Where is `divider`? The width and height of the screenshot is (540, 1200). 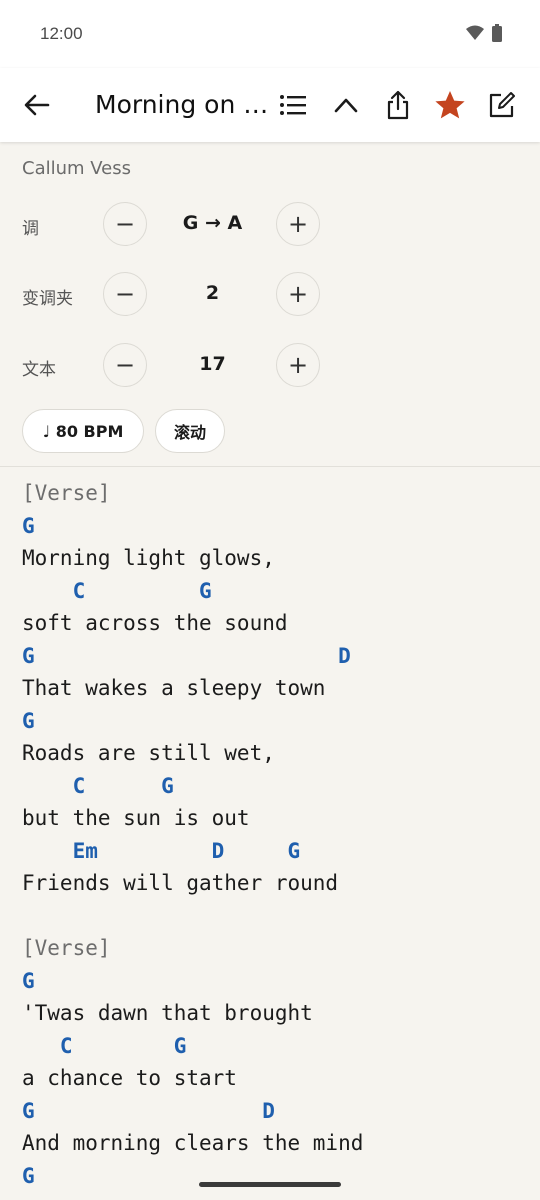
divider is located at coordinates (270, 466).